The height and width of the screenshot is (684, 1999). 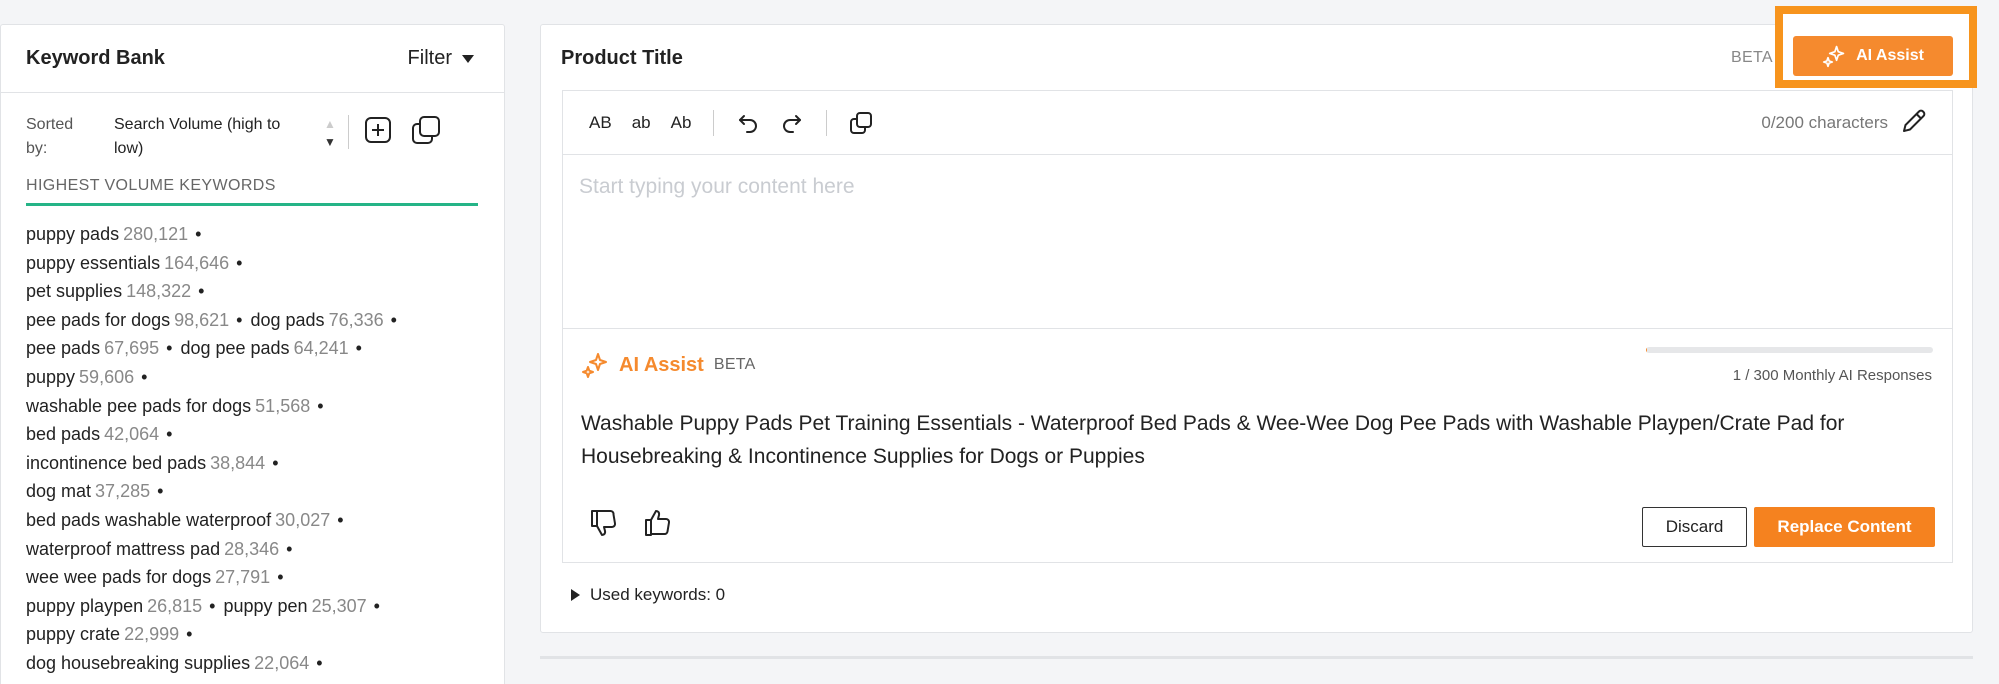 I want to click on keyword-line: pee pads 67,695 • dog pee pads 64,241 •, so click(x=252, y=348).